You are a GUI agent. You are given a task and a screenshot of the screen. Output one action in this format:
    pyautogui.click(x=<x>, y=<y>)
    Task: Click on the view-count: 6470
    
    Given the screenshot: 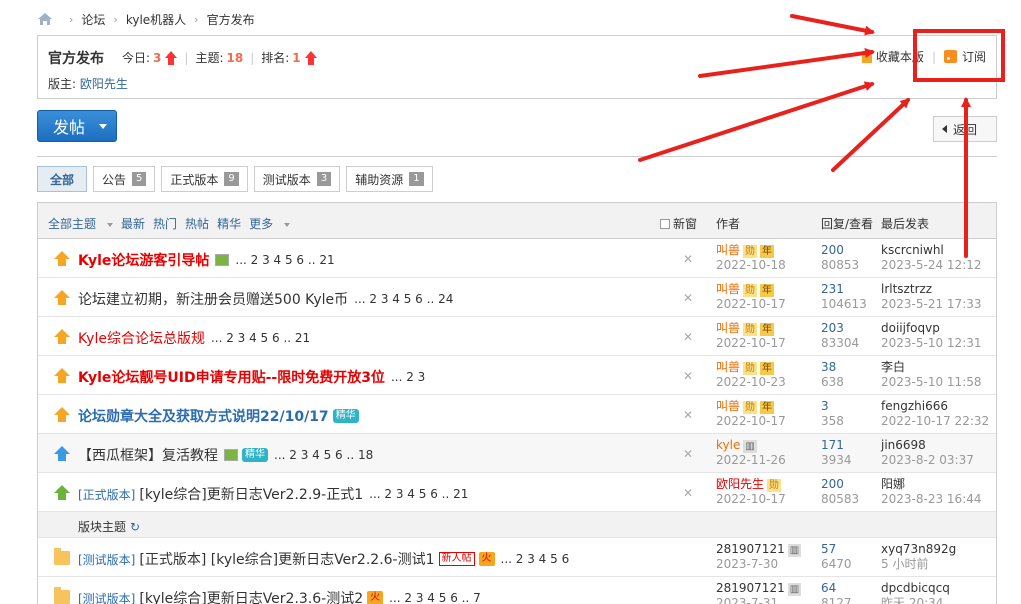 What is the action you would take?
    pyautogui.click(x=836, y=564)
    